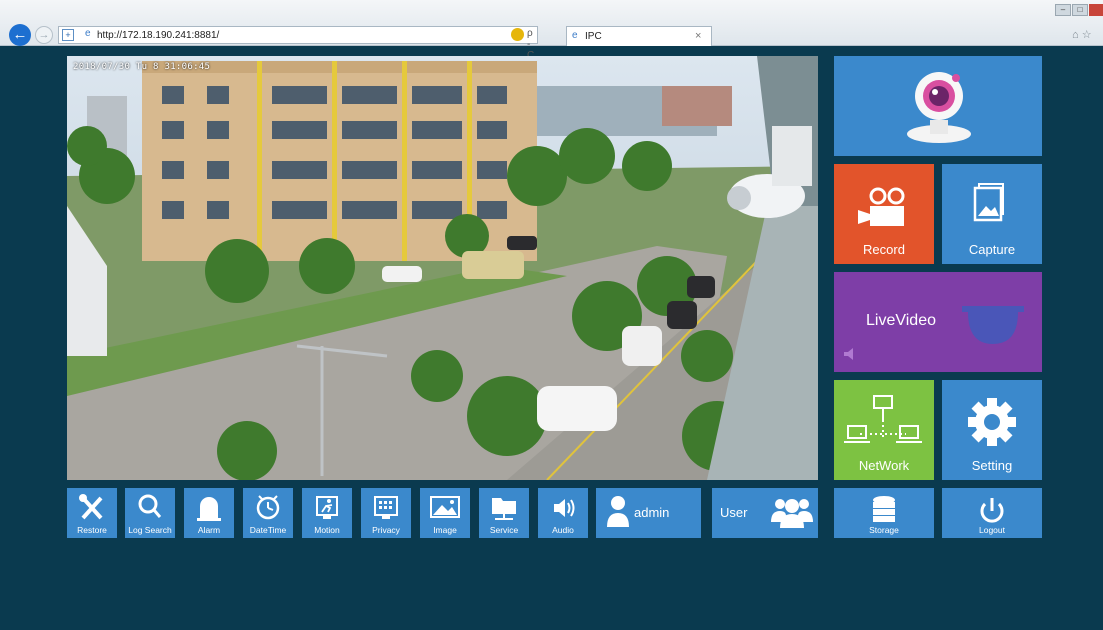 The height and width of the screenshot is (630, 1103). What do you see at coordinates (1063, 10) in the screenshot?
I see `minimize-button: –` at bounding box center [1063, 10].